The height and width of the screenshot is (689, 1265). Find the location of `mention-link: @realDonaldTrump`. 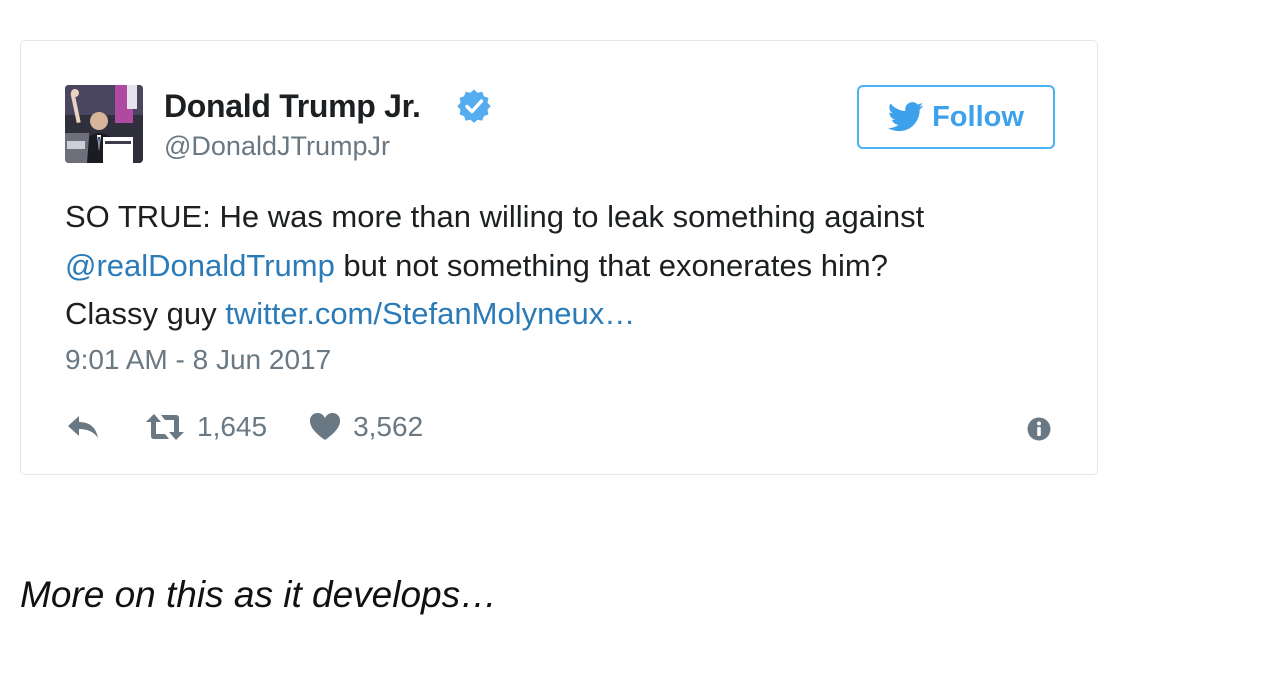

mention-link: @realDonaldTrump is located at coordinates (200, 265).